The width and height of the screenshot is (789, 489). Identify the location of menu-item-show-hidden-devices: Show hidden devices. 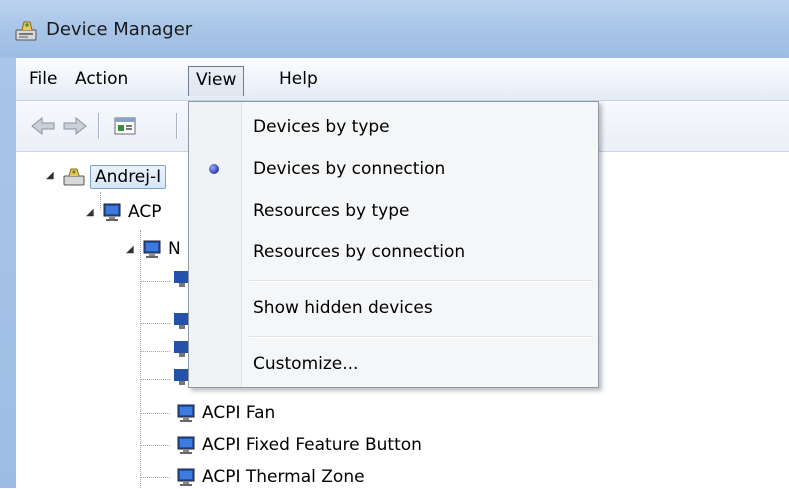
(393, 308).